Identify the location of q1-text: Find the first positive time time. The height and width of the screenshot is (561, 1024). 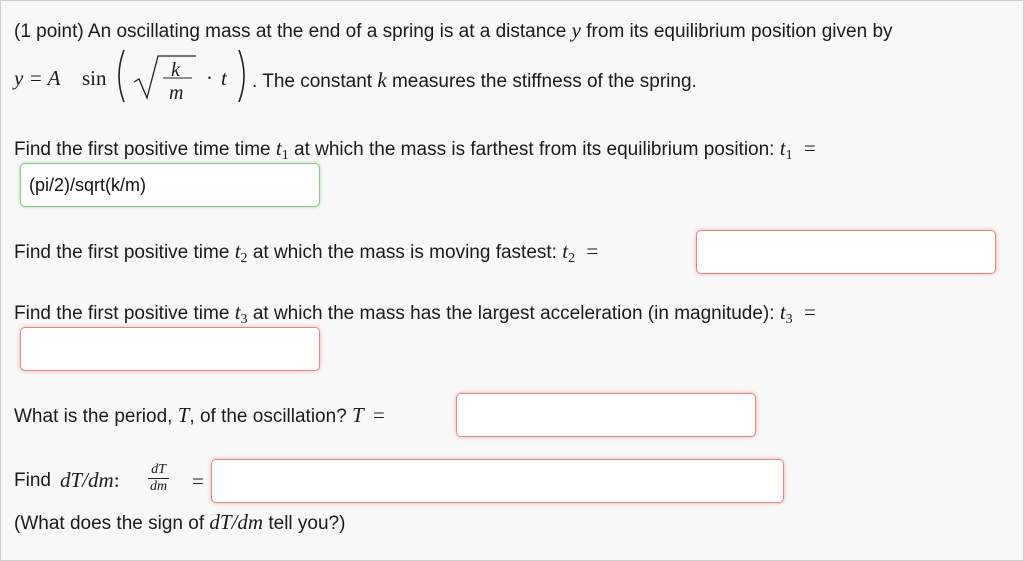
(142, 149).